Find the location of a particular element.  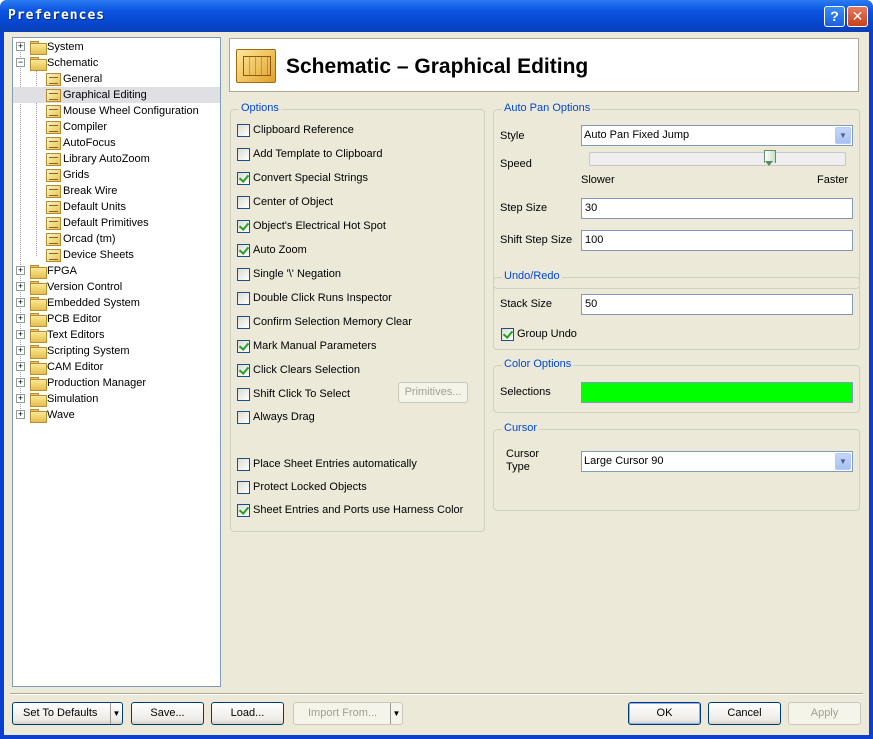

tree-item: + PCB Editor is located at coordinates (113, 319).